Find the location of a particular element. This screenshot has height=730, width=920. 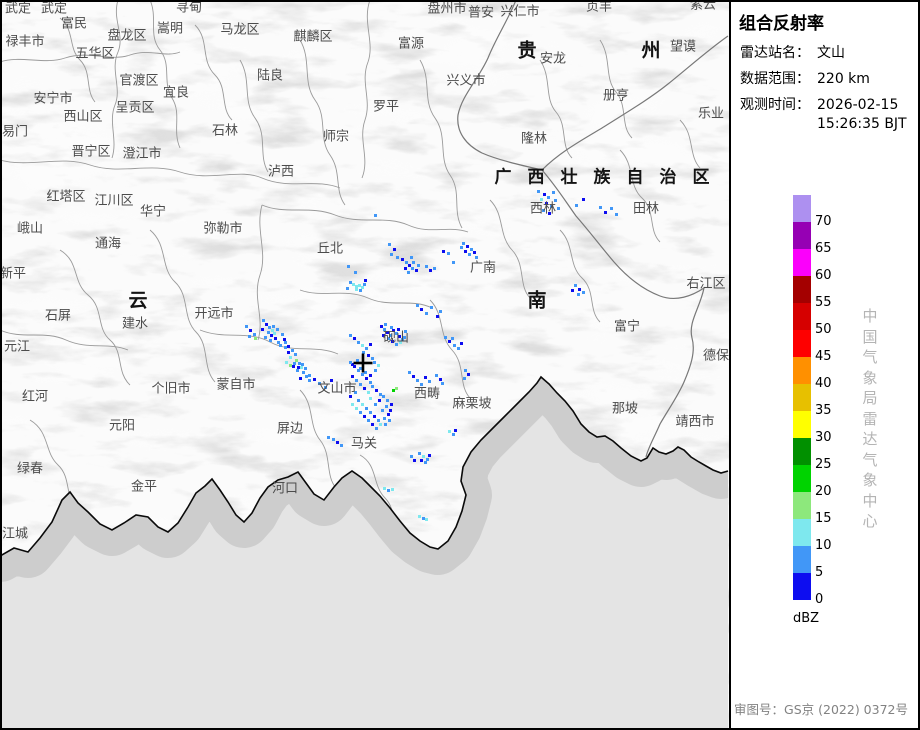

legend-tick: 20 is located at coordinates (823, 491).